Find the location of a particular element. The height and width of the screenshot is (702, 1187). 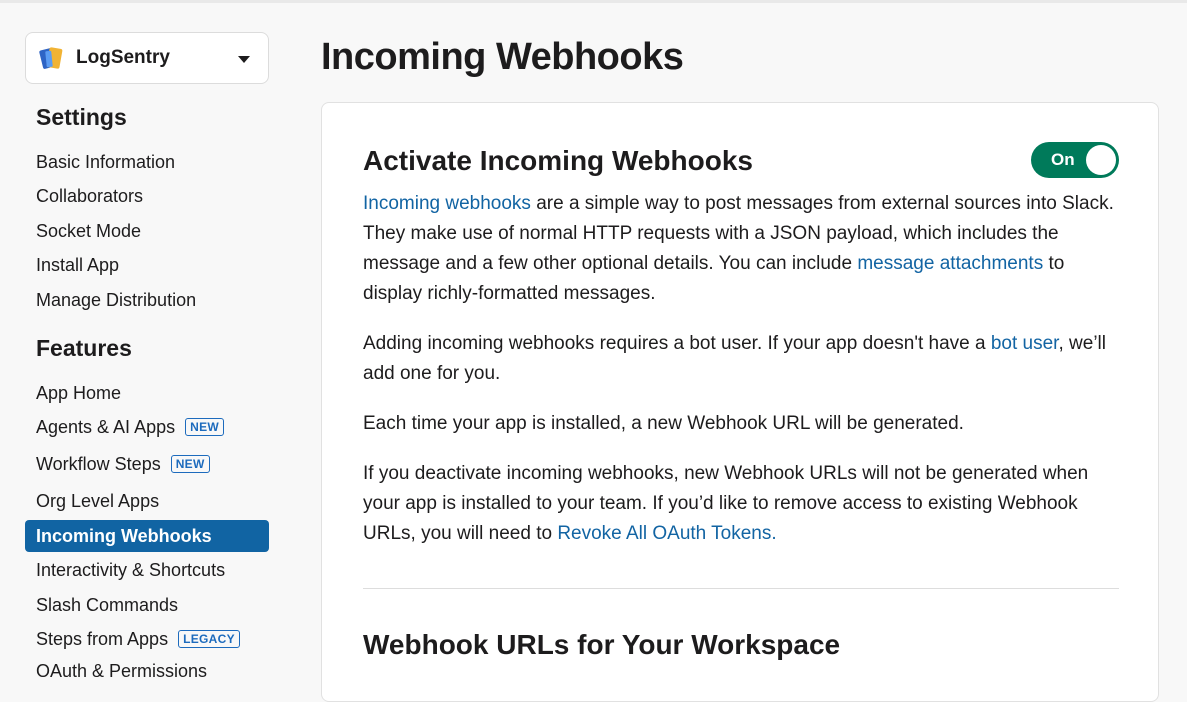

sidebar-item-workflow-steps: Workflow Steps NEW is located at coordinates (147, 464).